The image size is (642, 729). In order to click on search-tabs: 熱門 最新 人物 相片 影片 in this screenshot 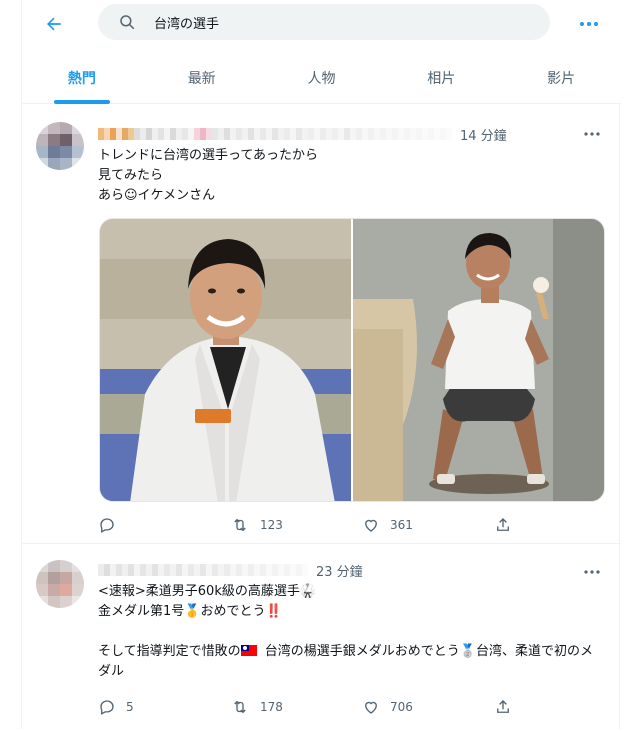, I will do `click(321, 78)`.